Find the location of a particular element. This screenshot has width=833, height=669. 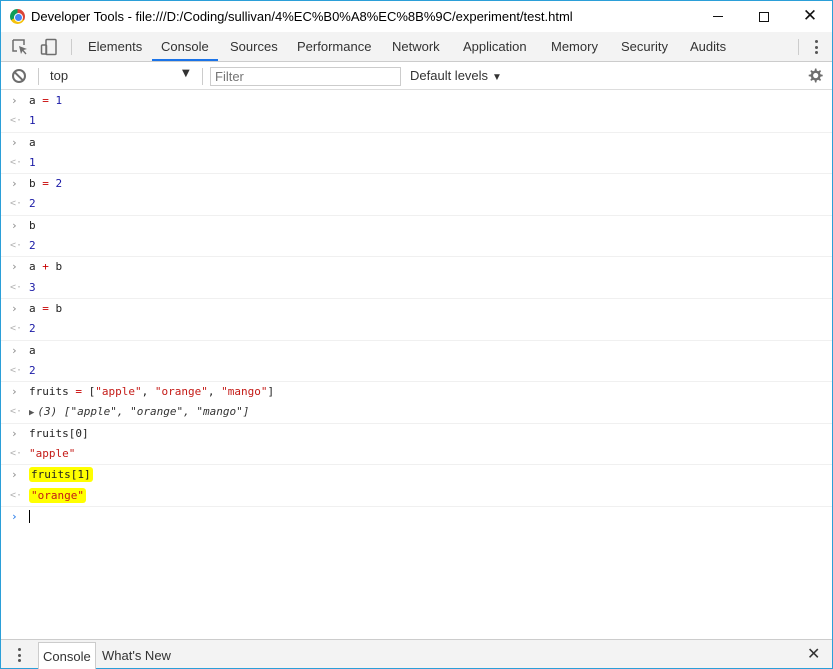

close-button: ✕ is located at coordinates (810, 16).